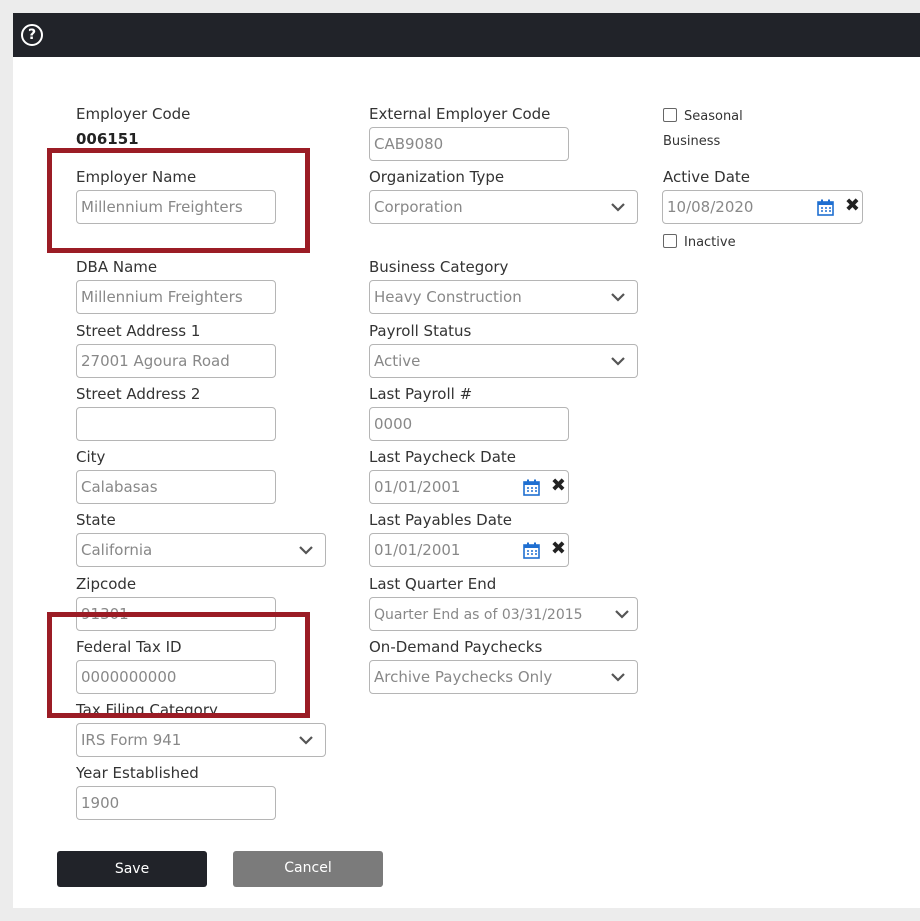  Describe the element at coordinates (469, 424) in the screenshot. I see `last-payroll-number-input: 0000` at that location.